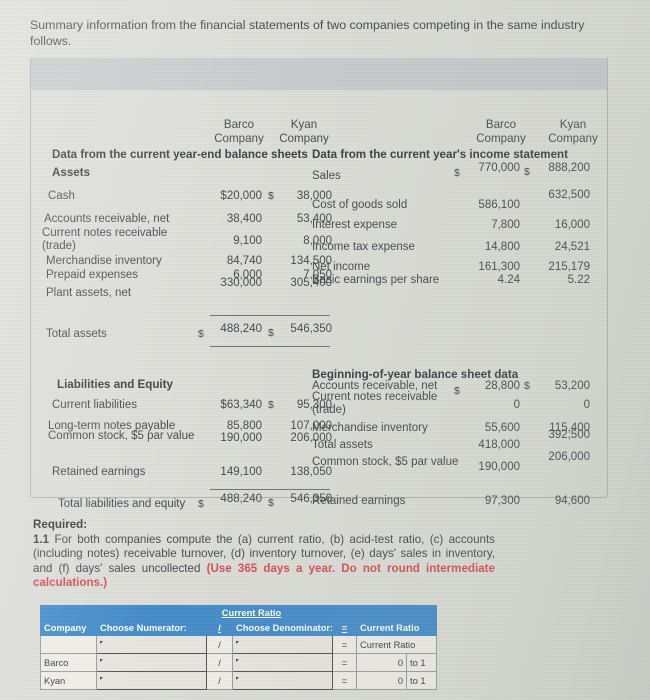  What do you see at coordinates (578, 280) in the screenshot?
I see `value-kyan: 5.22` at bounding box center [578, 280].